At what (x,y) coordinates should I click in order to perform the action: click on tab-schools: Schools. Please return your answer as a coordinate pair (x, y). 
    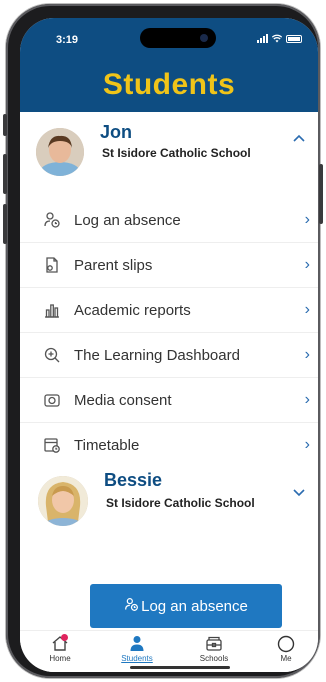
    Looking at the image, I should click on (214, 649).